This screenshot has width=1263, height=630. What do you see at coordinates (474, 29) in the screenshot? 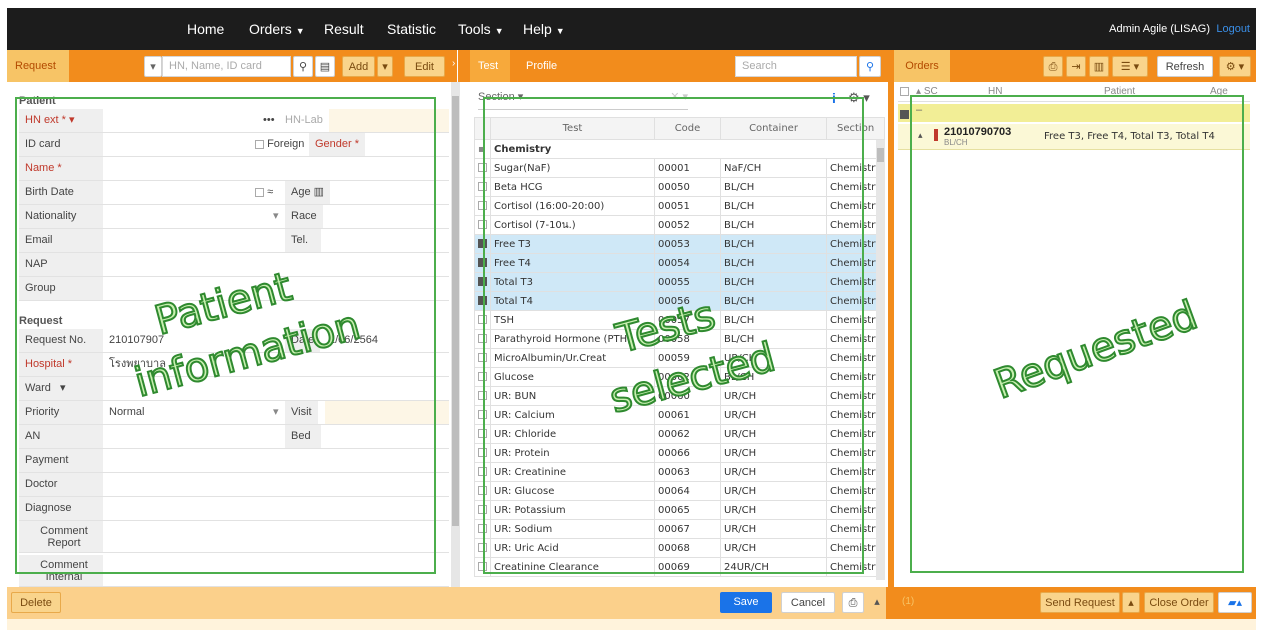
I see `nav-tools-label: Tools` at bounding box center [474, 29].